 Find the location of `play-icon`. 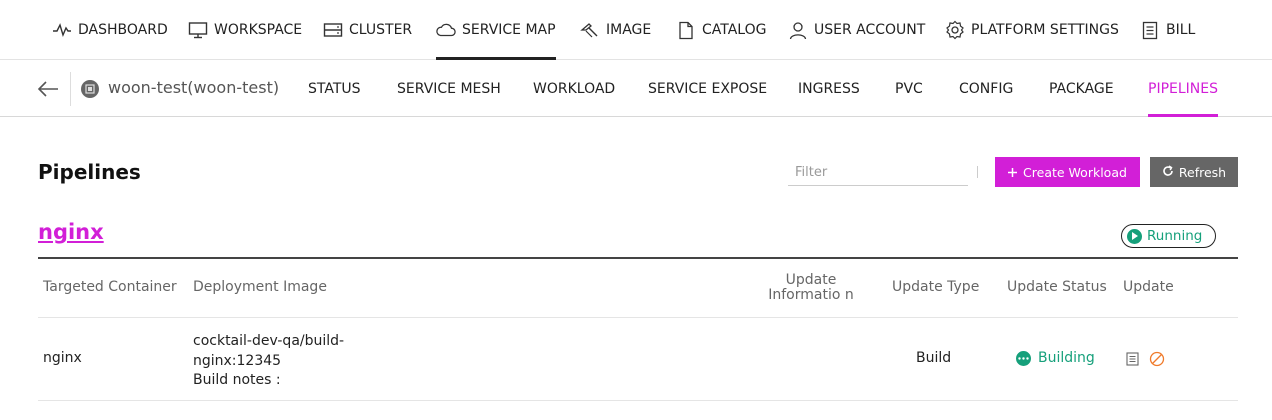

play-icon is located at coordinates (1134, 236).